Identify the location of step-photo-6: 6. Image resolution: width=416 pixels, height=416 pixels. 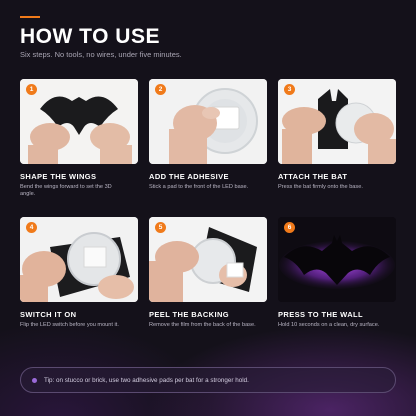
(337, 259).